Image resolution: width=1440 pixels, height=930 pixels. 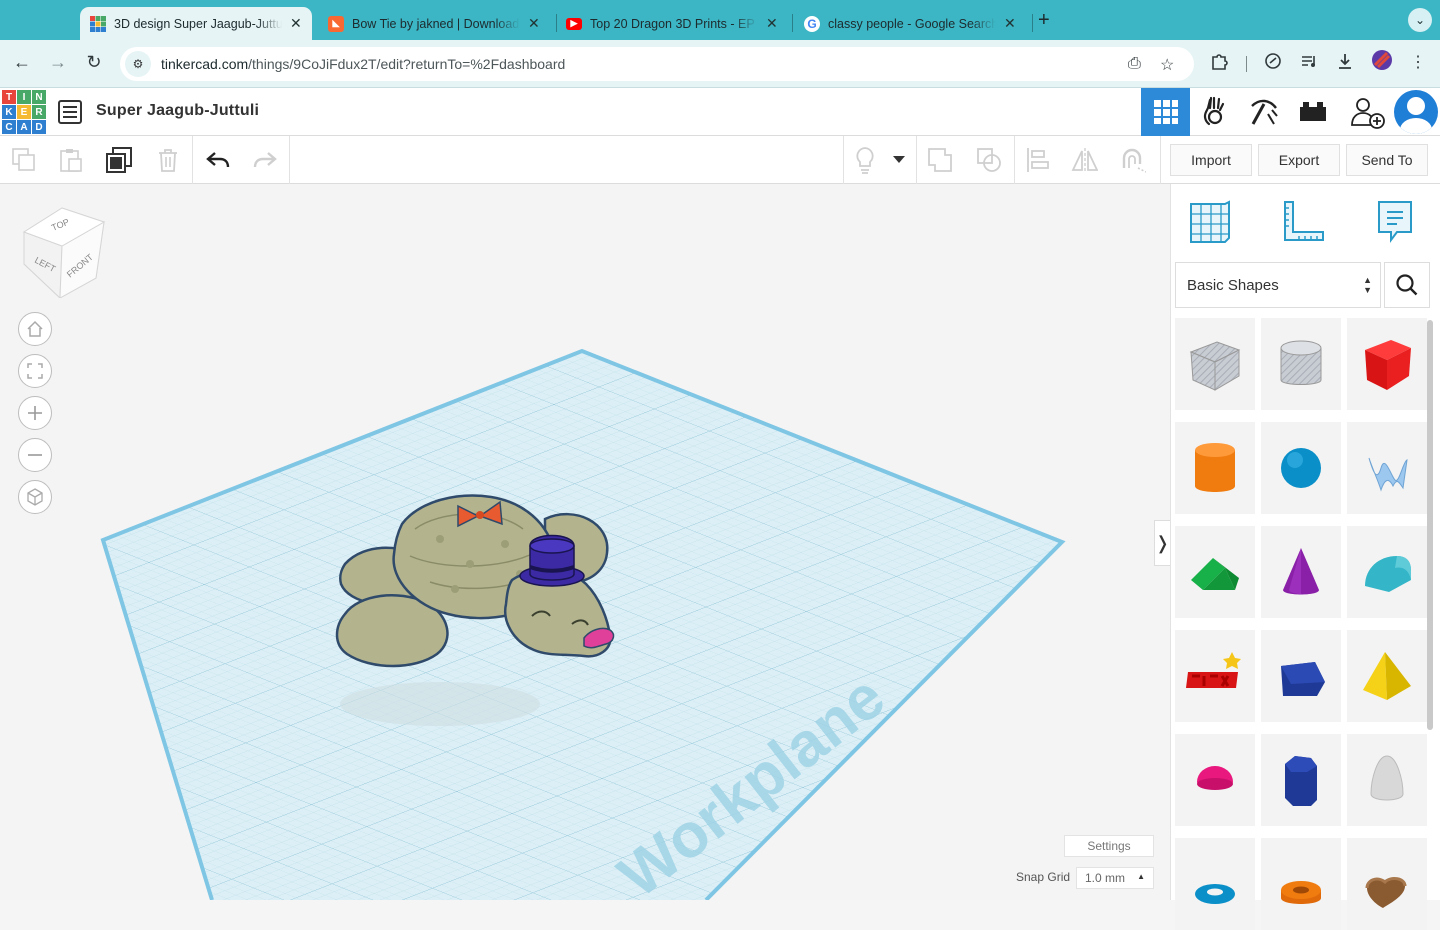 What do you see at coordinates (1215, 884) in the screenshot?
I see `shape-torus` at bounding box center [1215, 884].